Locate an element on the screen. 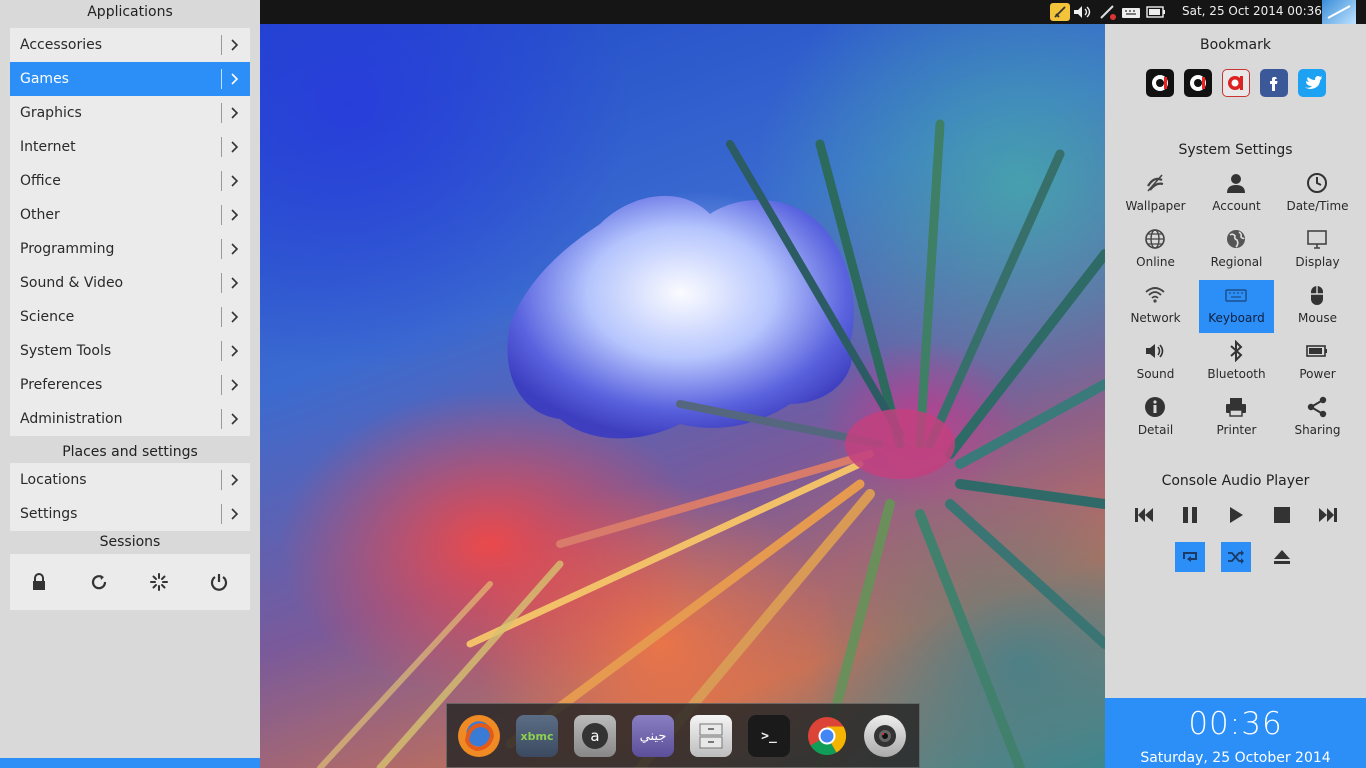 The image size is (1366, 768). wifi-icon is located at coordinates (1155, 295).